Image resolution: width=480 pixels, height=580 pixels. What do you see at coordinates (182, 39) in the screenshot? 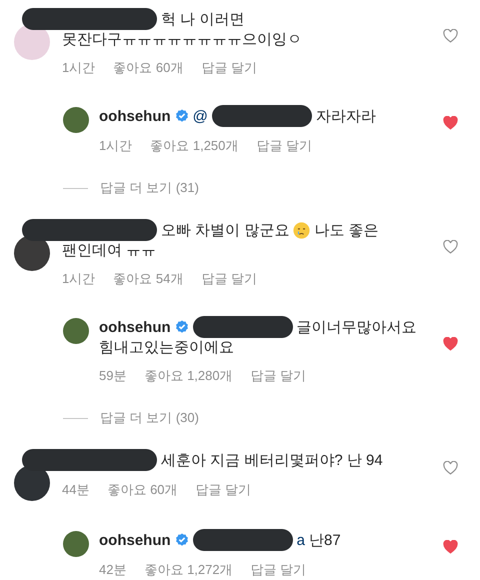
I see `comment-text: 못잔다구ㅠㅠㅠㅠㅠㅠㅠㅠ으이잉ㅇ` at bounding box center [182, 39].